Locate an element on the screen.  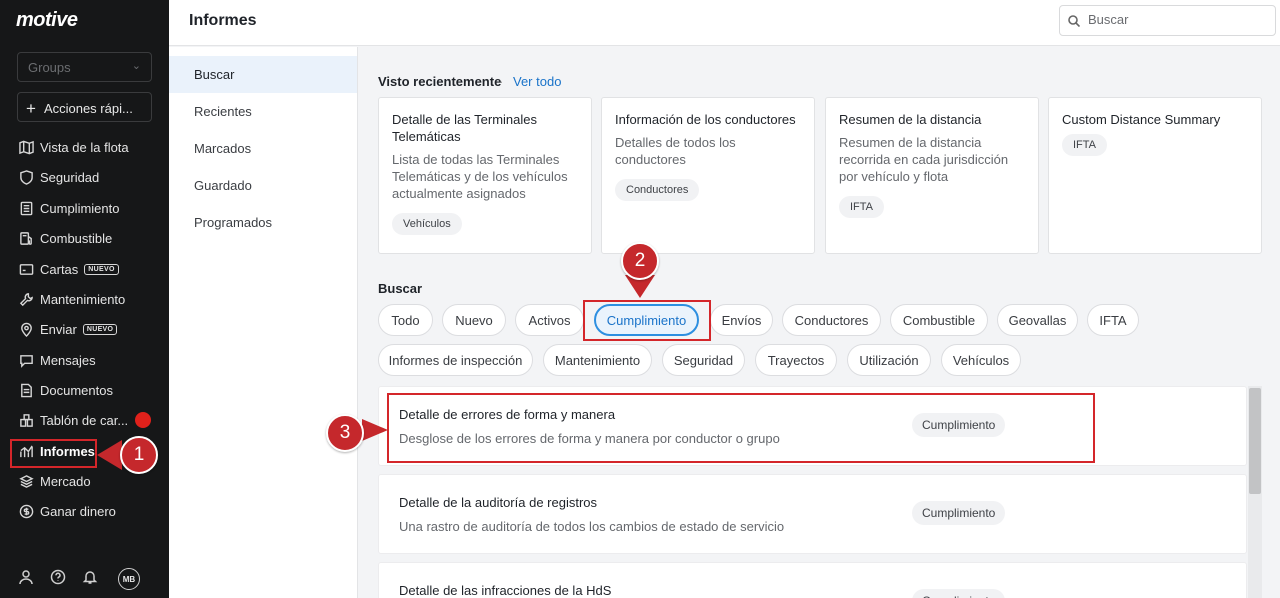
sidebar-item-cards: Cartas NUEVO is located at coordinates (68, 269).